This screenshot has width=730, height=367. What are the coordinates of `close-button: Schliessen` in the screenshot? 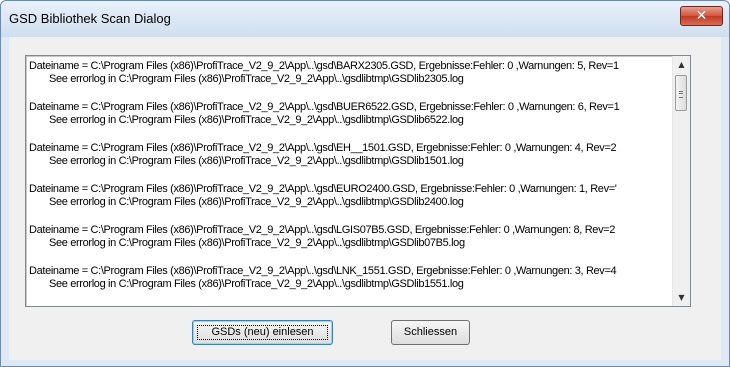 It's located at (430, 332).